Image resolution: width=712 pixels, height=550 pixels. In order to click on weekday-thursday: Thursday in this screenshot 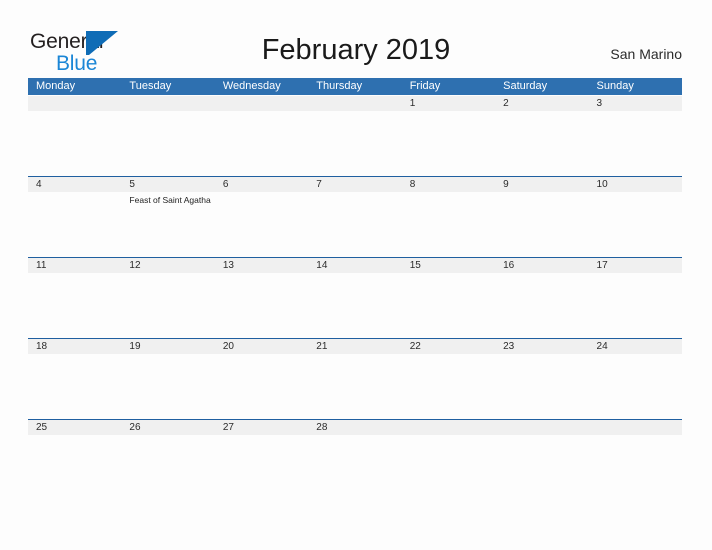, I will do `click(339, 86)`.